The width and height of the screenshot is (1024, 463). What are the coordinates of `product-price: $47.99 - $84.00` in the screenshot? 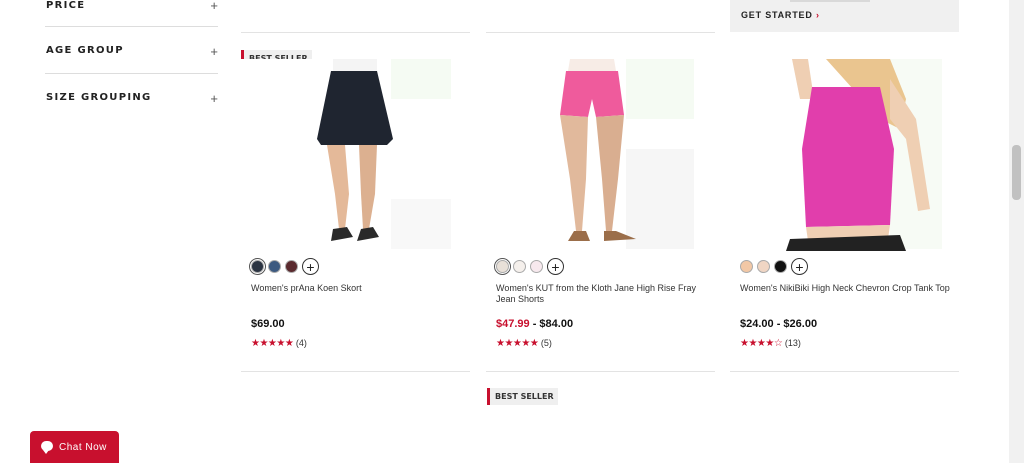 It's located at (534, 324).